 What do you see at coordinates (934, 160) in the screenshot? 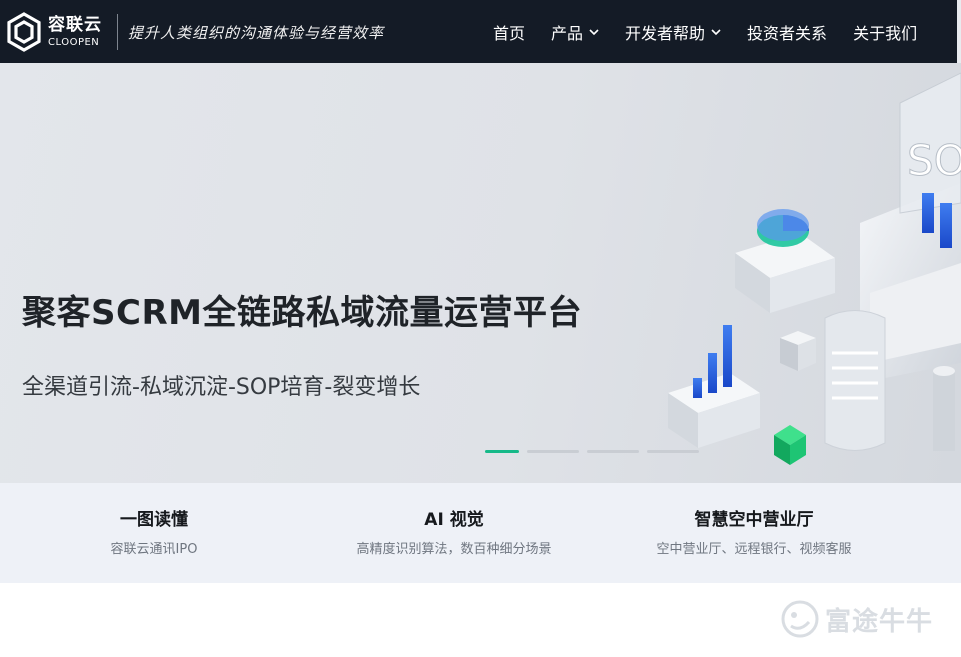
I see `banner-art-text: SO` at bounding box center [934, 160].